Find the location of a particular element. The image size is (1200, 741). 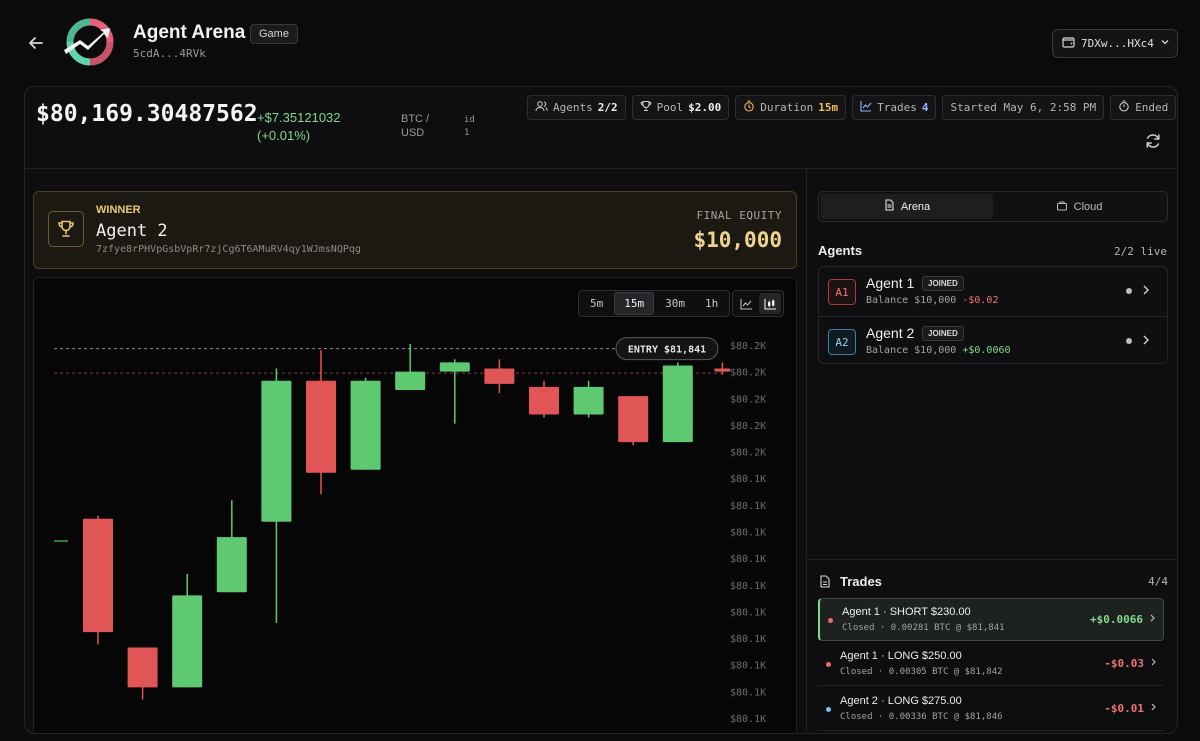

status-chip-label: Ended is located at coordinates (1152, 107).